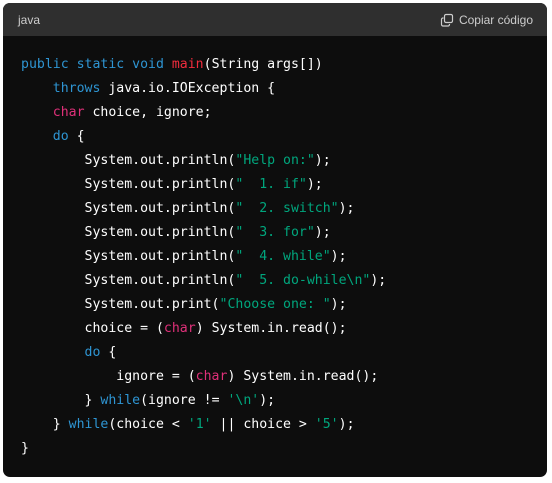 The height and width of the screenshot is (483, 552). I want to click on code-line: System.out.println("Help on:");, so click(284, 161).